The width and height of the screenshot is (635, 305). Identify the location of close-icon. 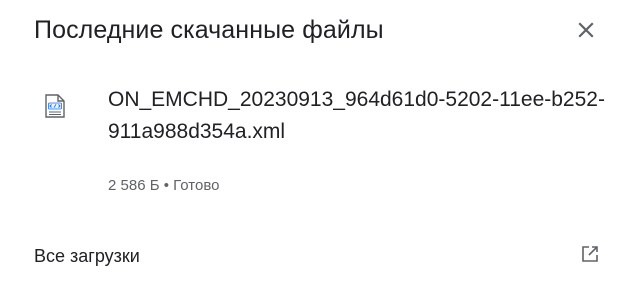
(586, 30).